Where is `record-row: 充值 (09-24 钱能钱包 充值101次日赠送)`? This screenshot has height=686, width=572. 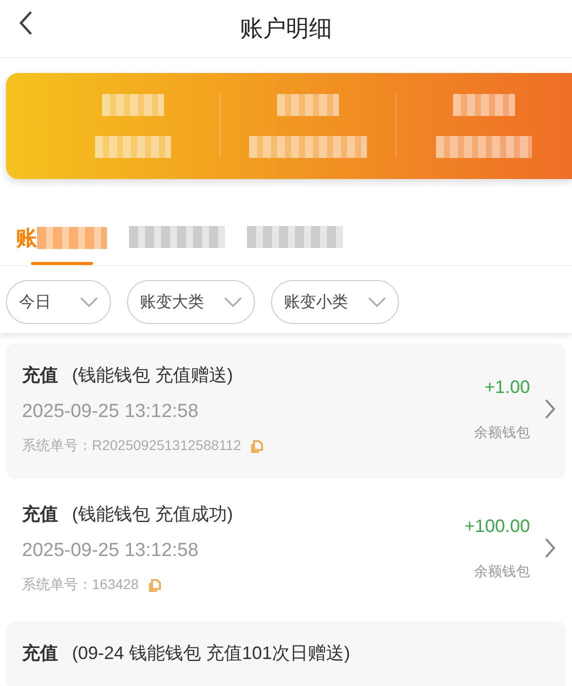 record-row: 充值 (09-24 钱能钱包 充值101次日赠送) is located at coordinates (286, 653).